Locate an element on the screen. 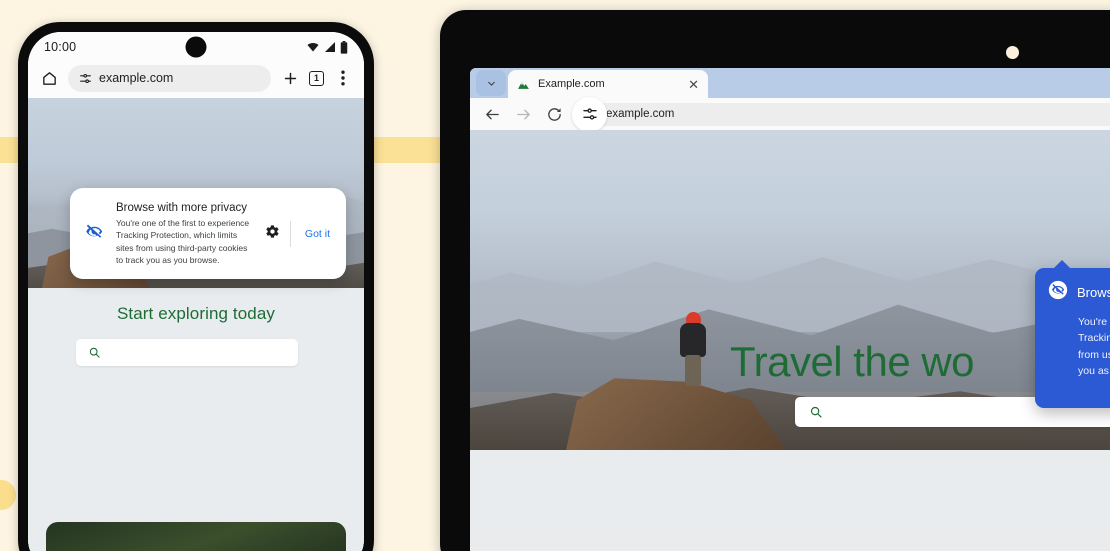  phone-browser-toolbar: example.com 1 is located at coordinates (196, 80).